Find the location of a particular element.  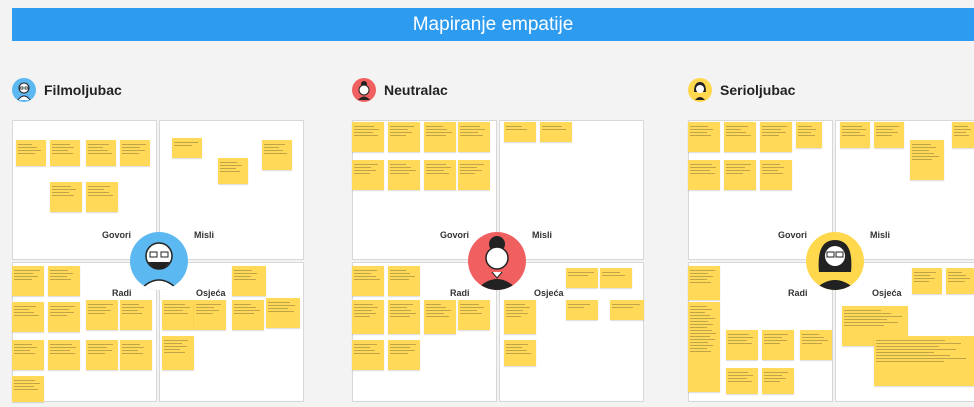

persona-header: Filmoljubac is located at coordinates (67, 90).